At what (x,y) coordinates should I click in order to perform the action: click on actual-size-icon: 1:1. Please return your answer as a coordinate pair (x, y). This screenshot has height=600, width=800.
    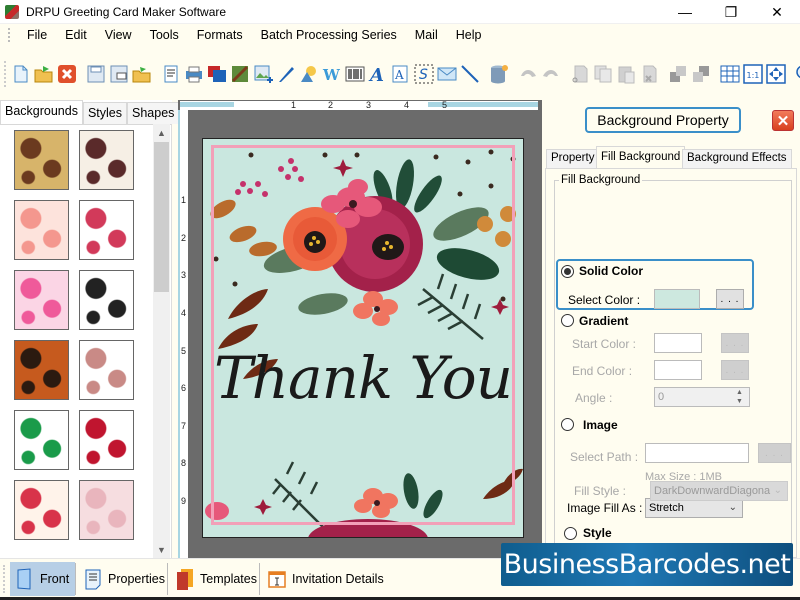
    Looking at the image, I should click on (752, 74).